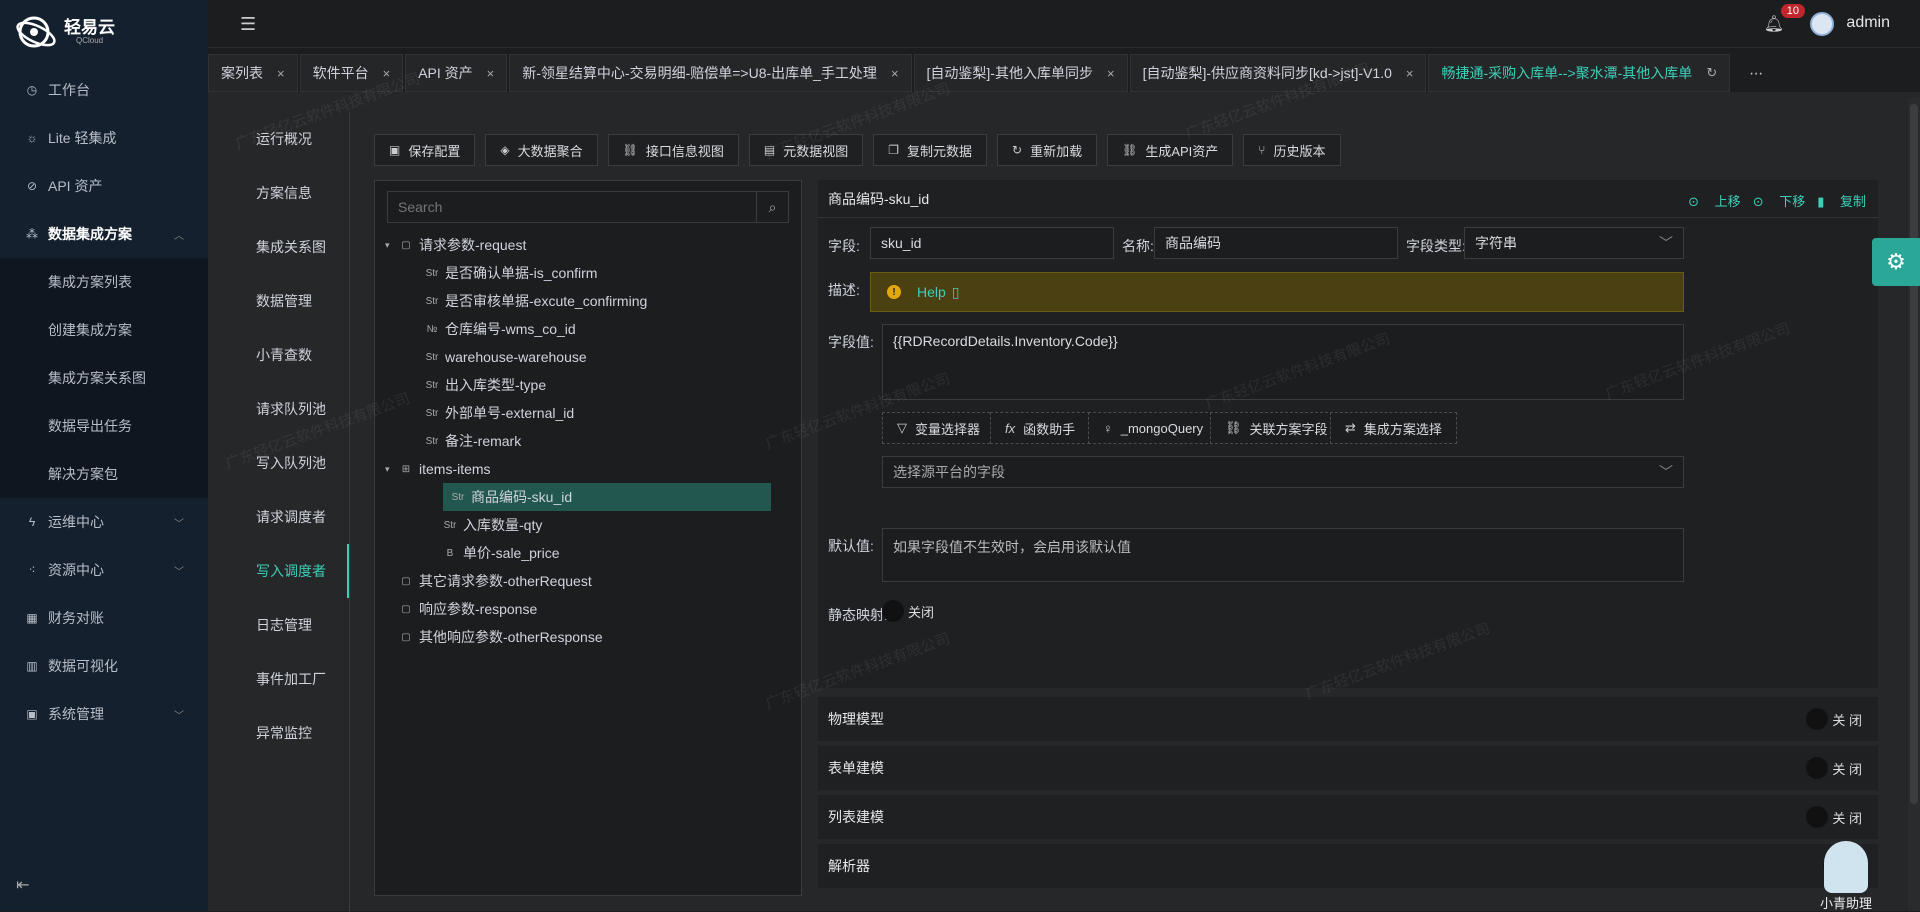  What do you see at coordinates (424, 150) in the screenshot?
I see `save-config-button: ▣保存配置` at bounding box center [424, 150].